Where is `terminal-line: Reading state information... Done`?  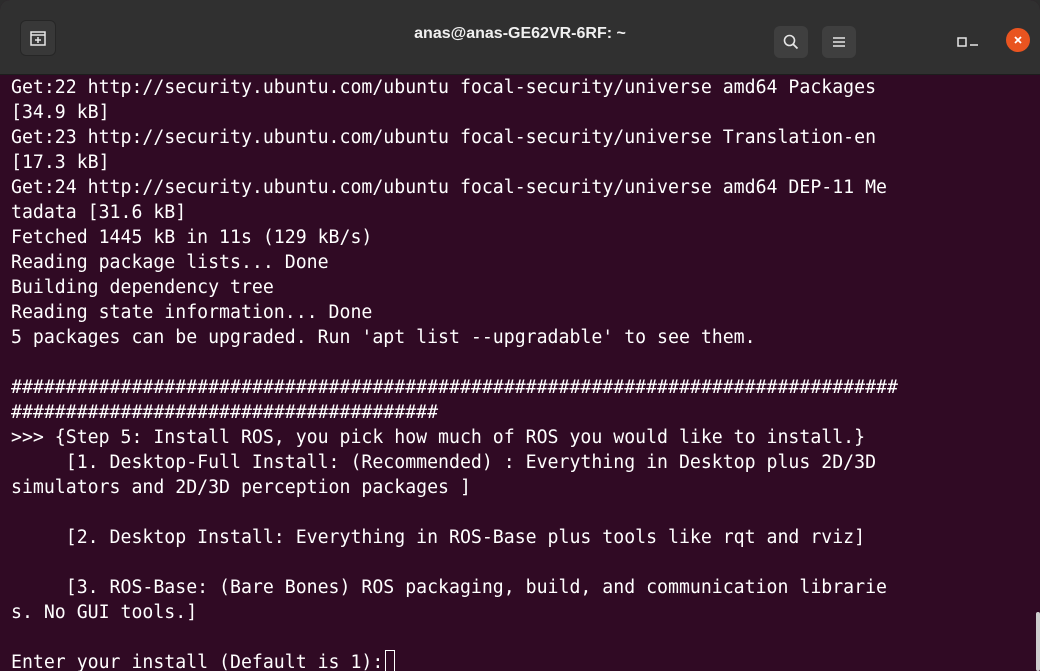 terminal-line: Reading state information... Done is located at coordinates (192, 312).